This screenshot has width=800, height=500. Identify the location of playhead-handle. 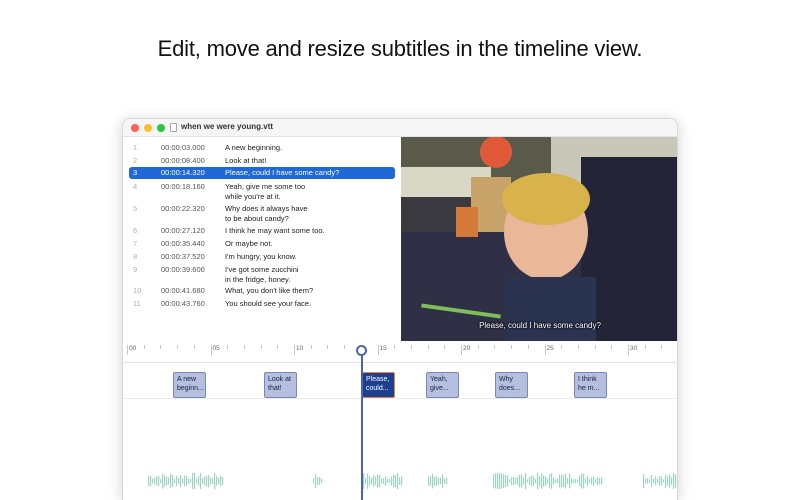
(361, 350).